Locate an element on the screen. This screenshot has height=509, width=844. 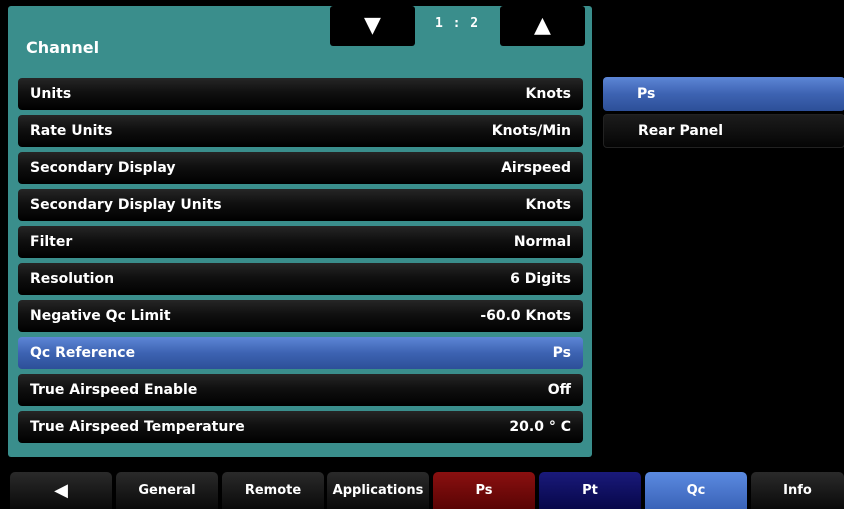
page-down-button: ▼ is located at coordinates (372, 26).